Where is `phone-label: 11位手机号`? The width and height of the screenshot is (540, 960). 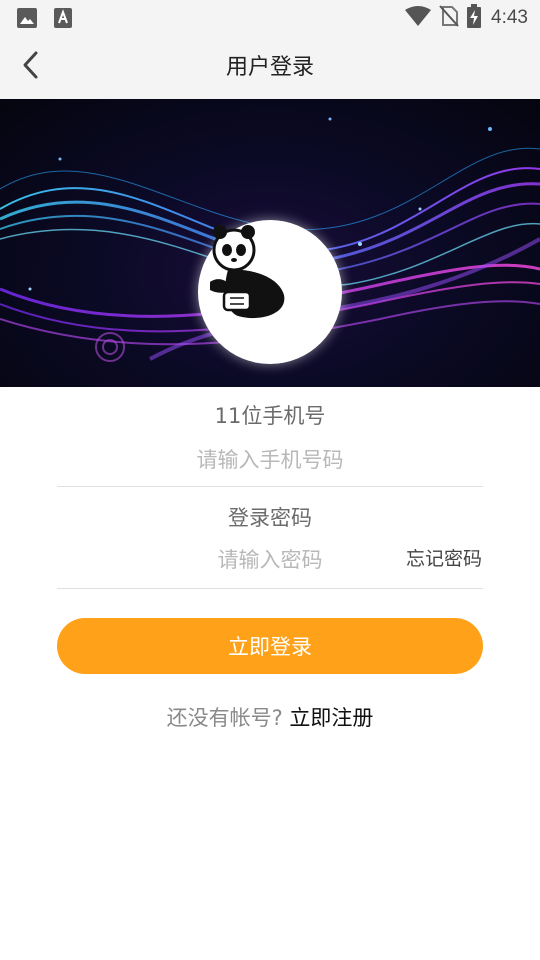 phone-label: 11位手机号 is located at coordinates (270, 416).